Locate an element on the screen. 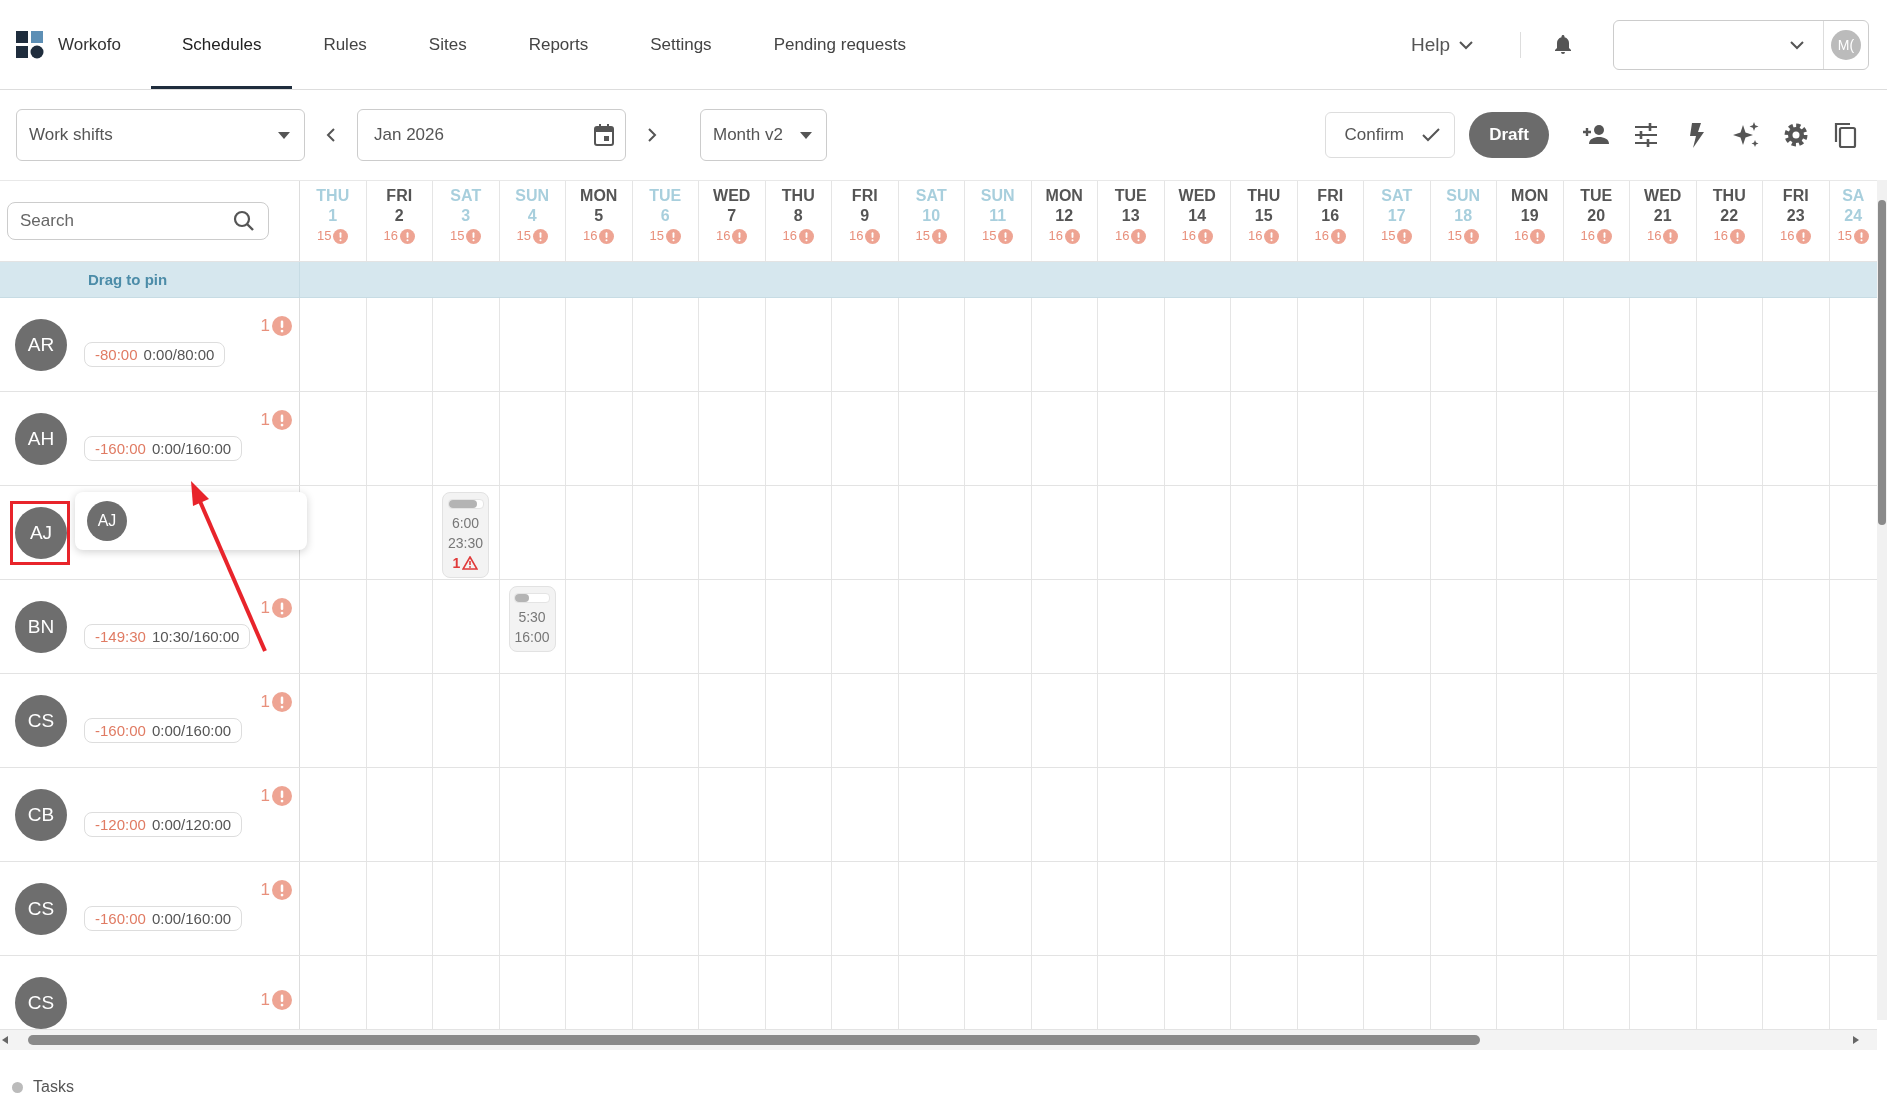 This screenshot has height=1102, width=1887. date-number: 18 is located at coordinates (1463, 216).